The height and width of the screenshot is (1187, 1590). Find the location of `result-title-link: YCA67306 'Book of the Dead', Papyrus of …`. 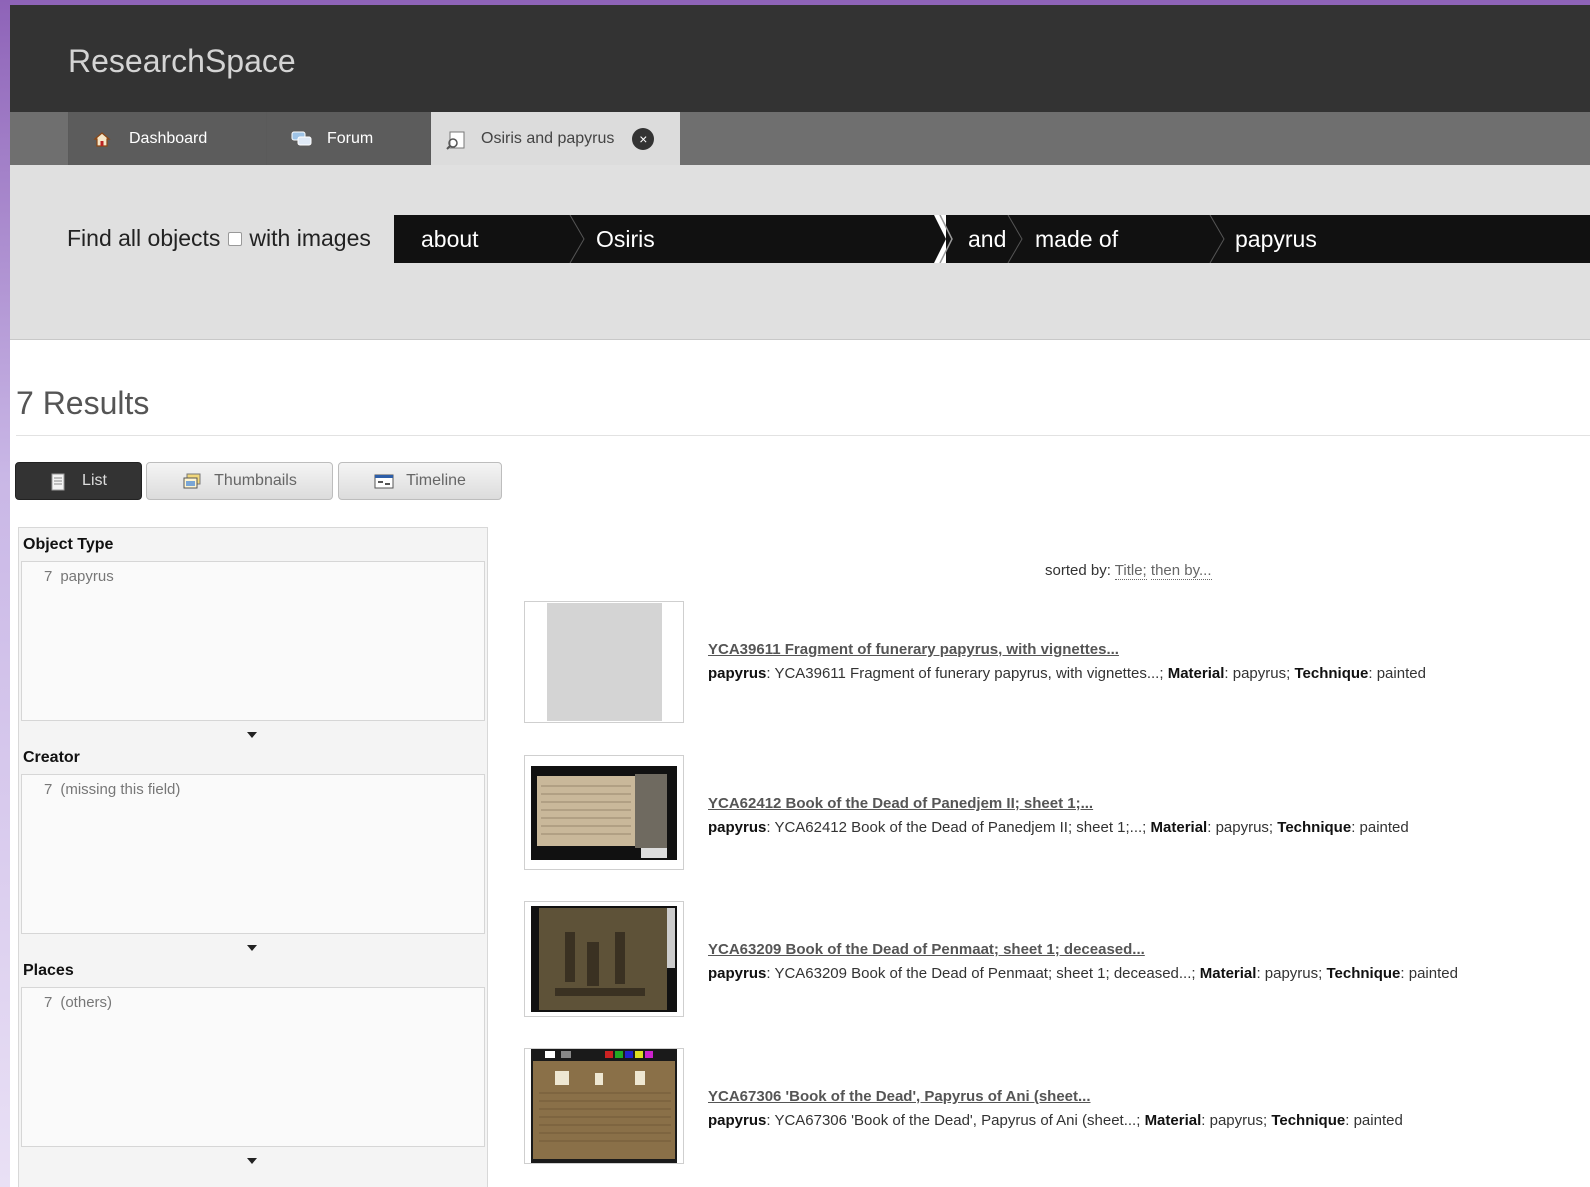

result-title-link: YCA67306 'Book of the Dead', Papyrus of … is located at coordinates (899, 1096).